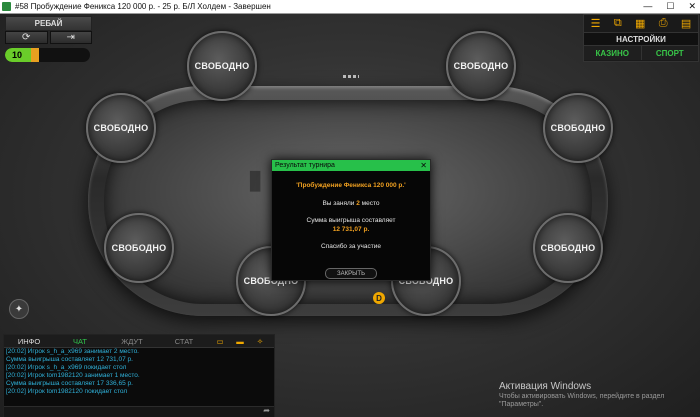 The height and width of the screenshot is (417, 700). I want to click on close-icon: ✕, so click(692, 6).